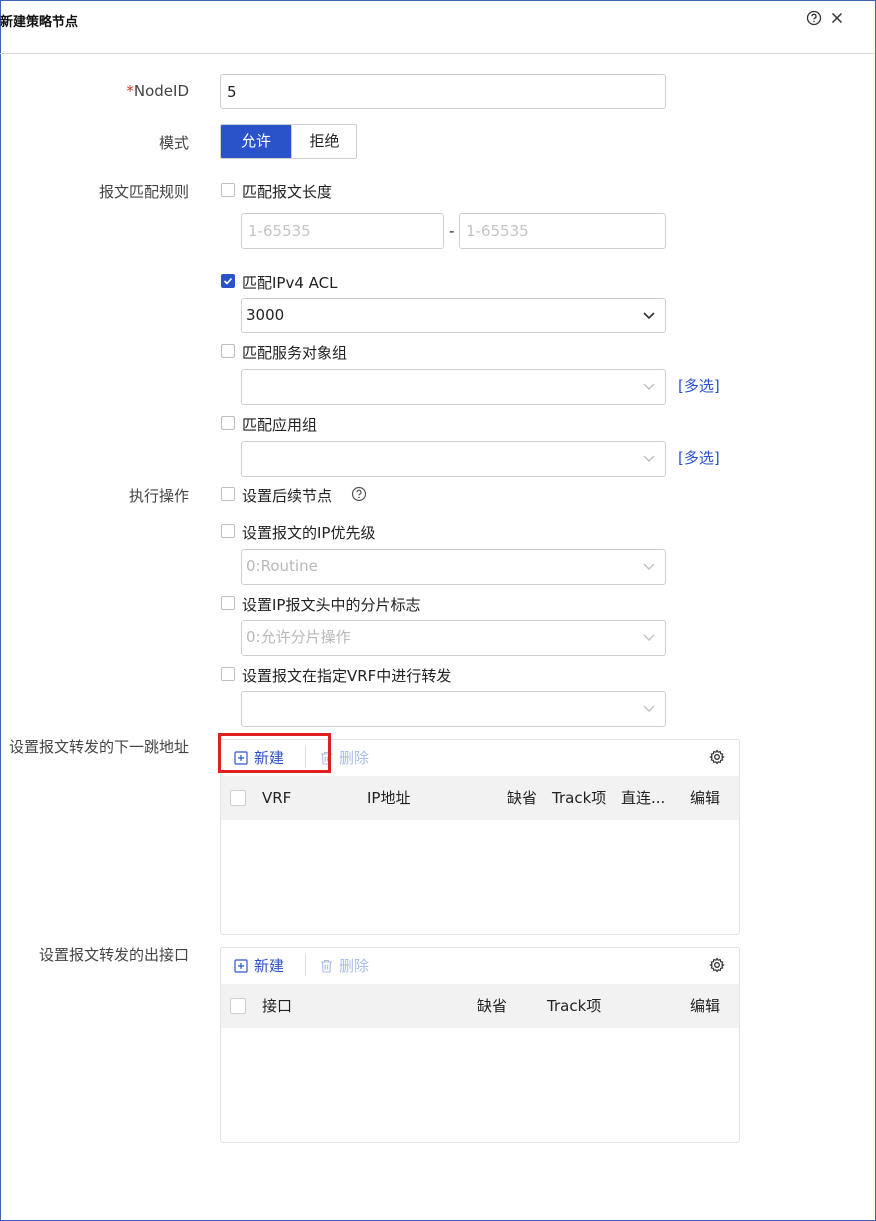 This screenshot has height=1221, width=876. I want to click on next-node-checkbox, so click(228, 494).